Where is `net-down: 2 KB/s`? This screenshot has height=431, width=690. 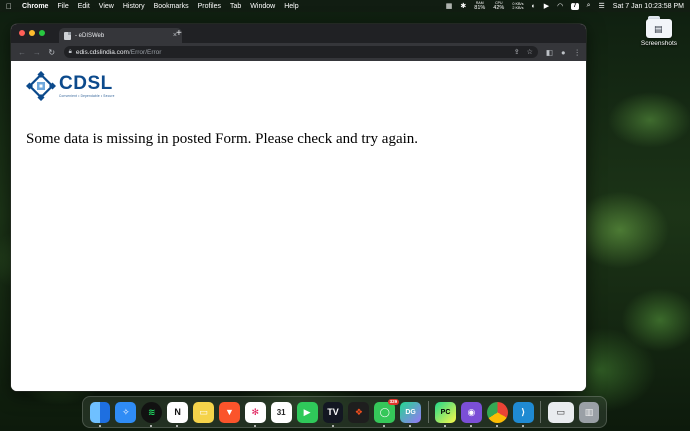 net-down: 2 KB/s is located at coordinates (518, 8).